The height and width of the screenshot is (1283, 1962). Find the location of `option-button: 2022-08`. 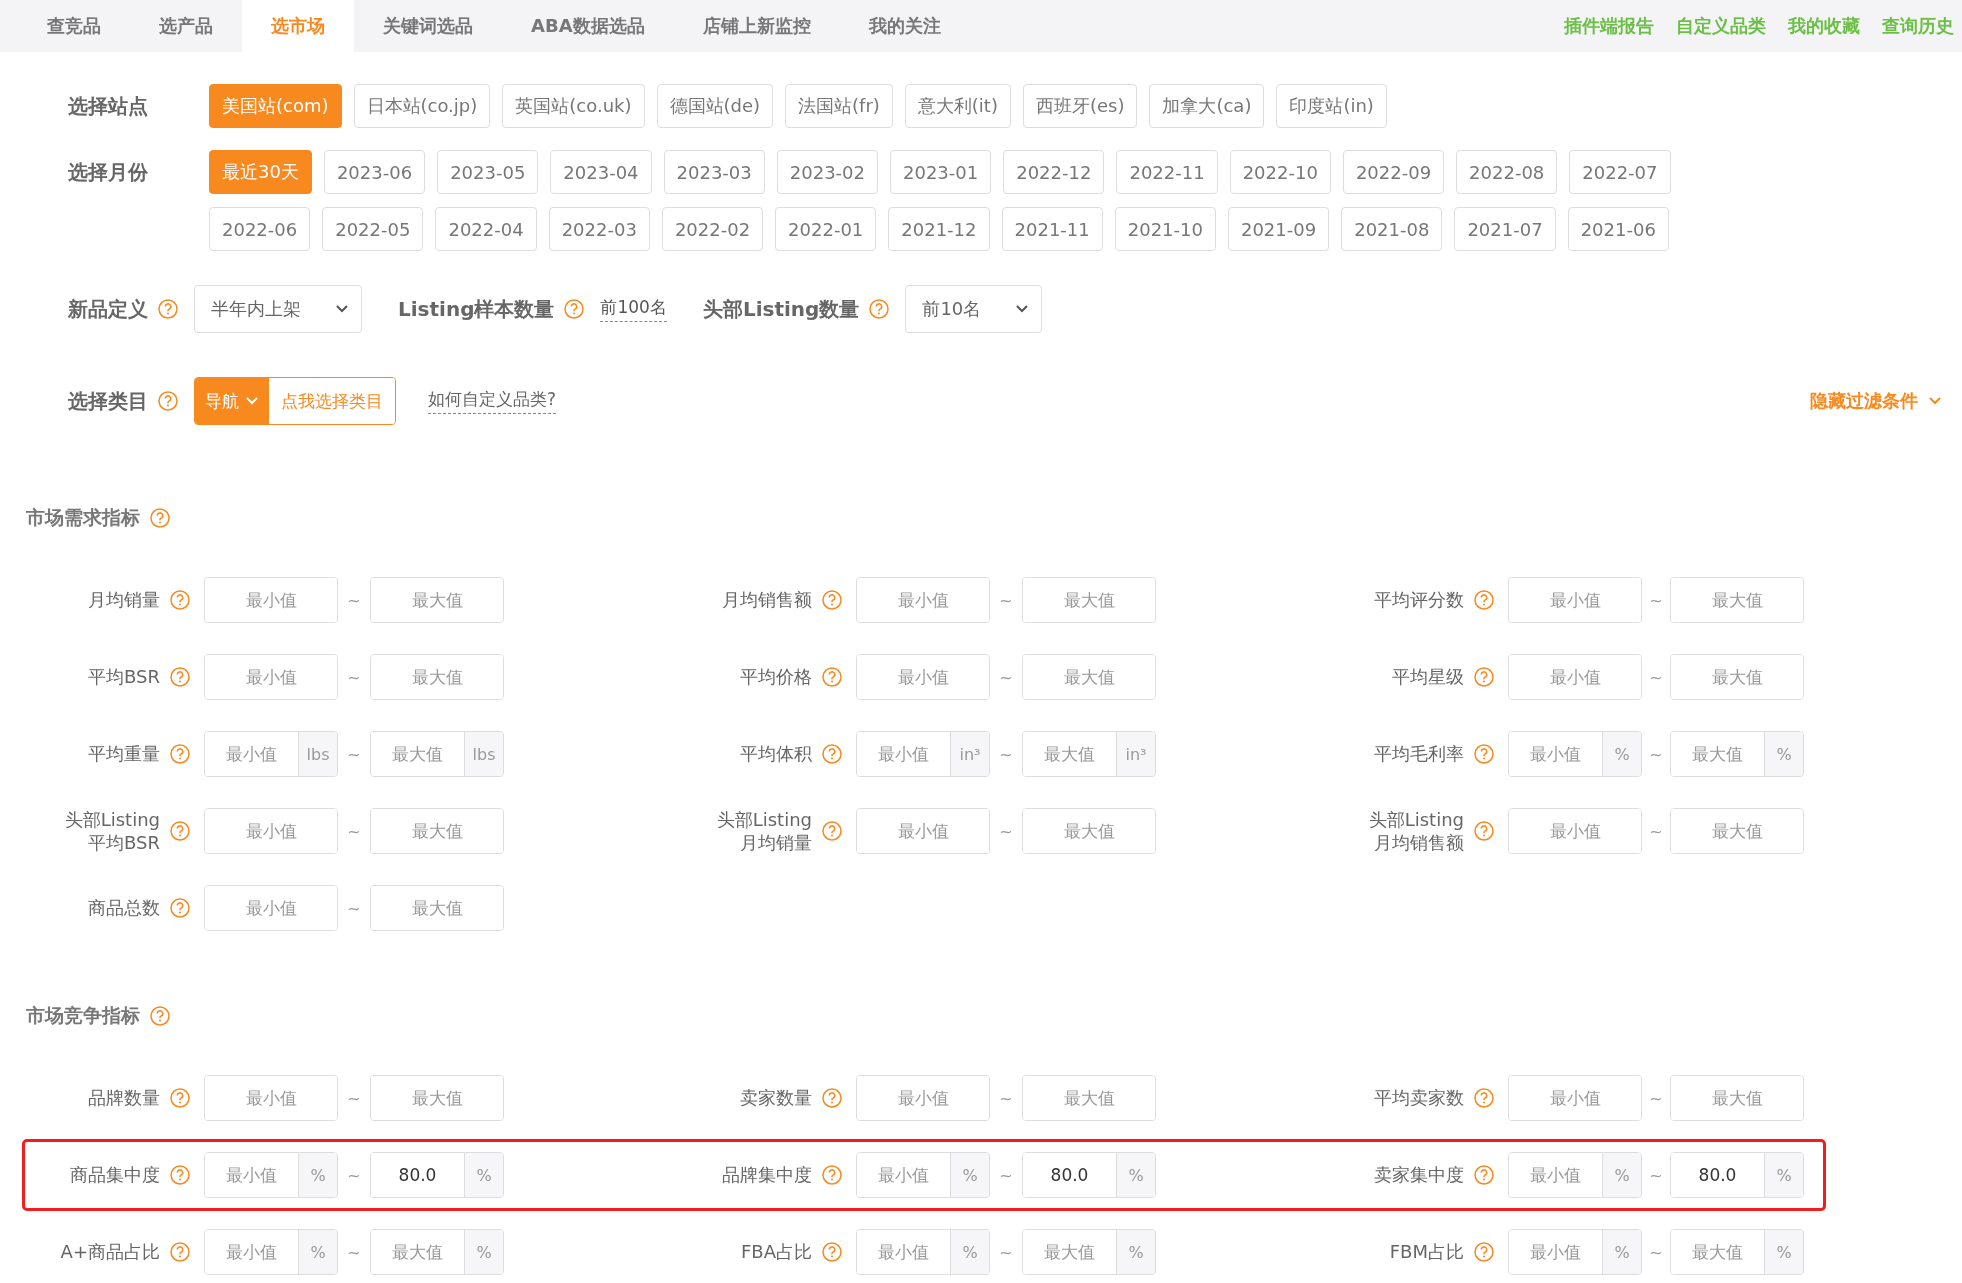

option-button: 2022-08 is located at coordinates (1507, 172).